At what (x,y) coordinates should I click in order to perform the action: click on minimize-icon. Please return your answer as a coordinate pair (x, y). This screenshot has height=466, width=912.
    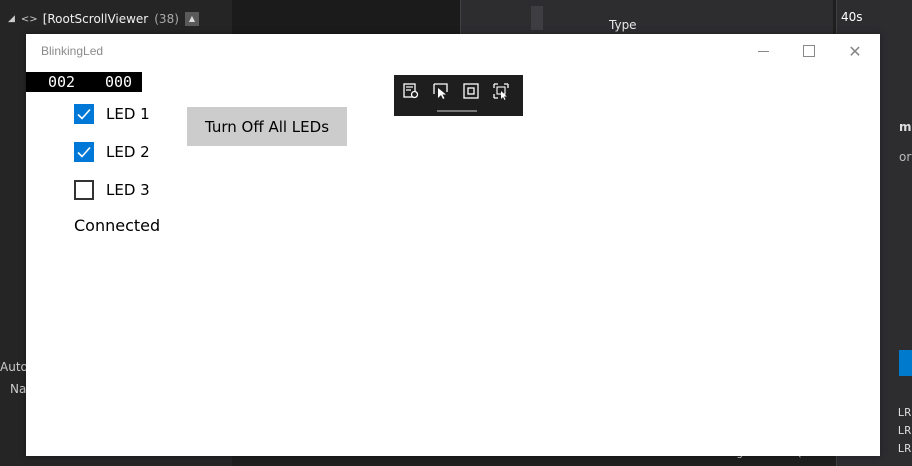
    Looking at the image, I should click on (763, 51).